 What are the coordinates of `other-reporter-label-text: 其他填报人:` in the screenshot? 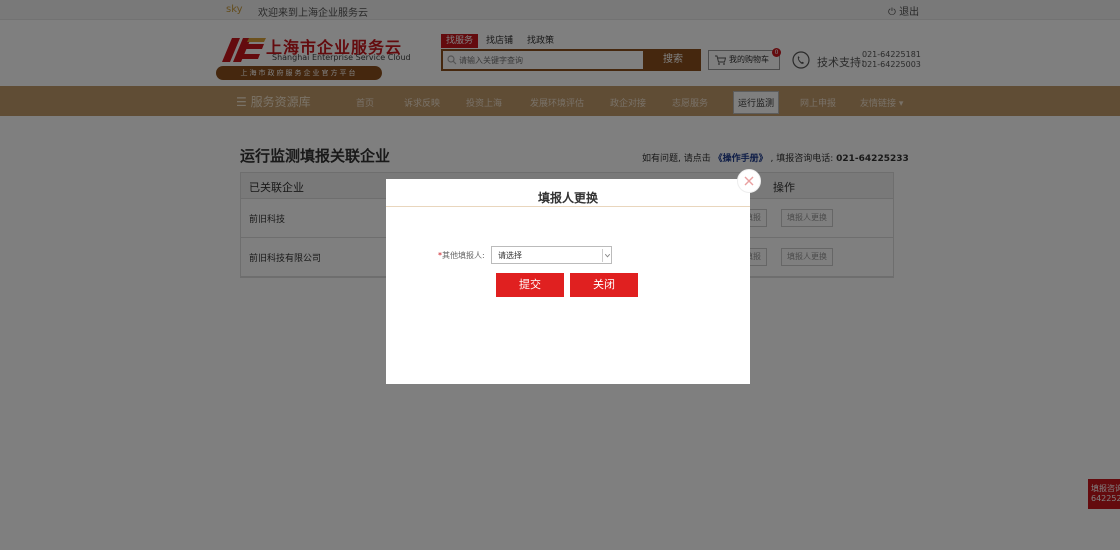 It's located at (463, 255).